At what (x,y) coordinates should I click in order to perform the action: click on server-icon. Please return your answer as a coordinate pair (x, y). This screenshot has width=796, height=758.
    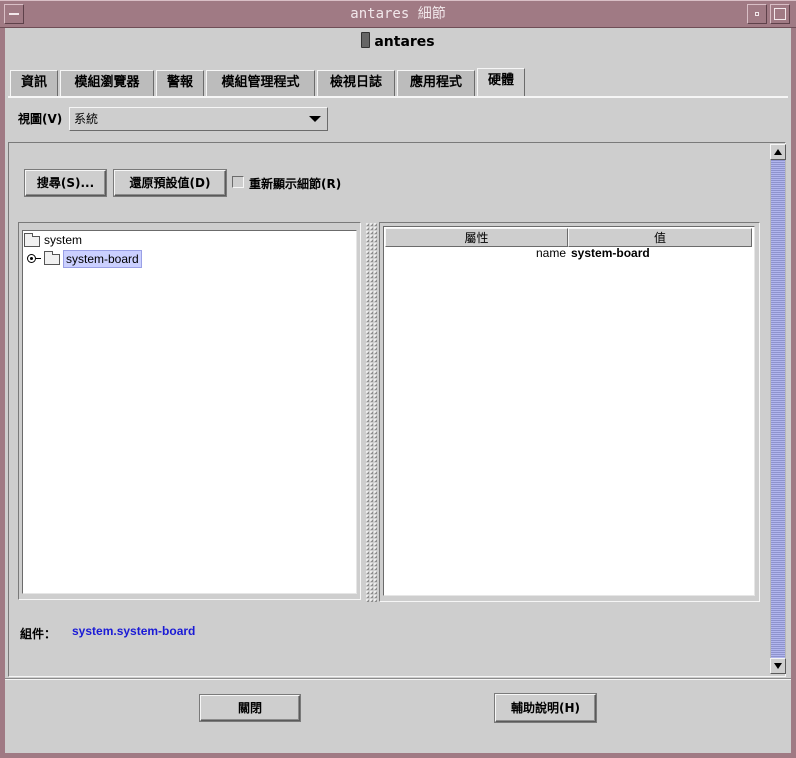
    Looking at the image, I should click on (366, 40).